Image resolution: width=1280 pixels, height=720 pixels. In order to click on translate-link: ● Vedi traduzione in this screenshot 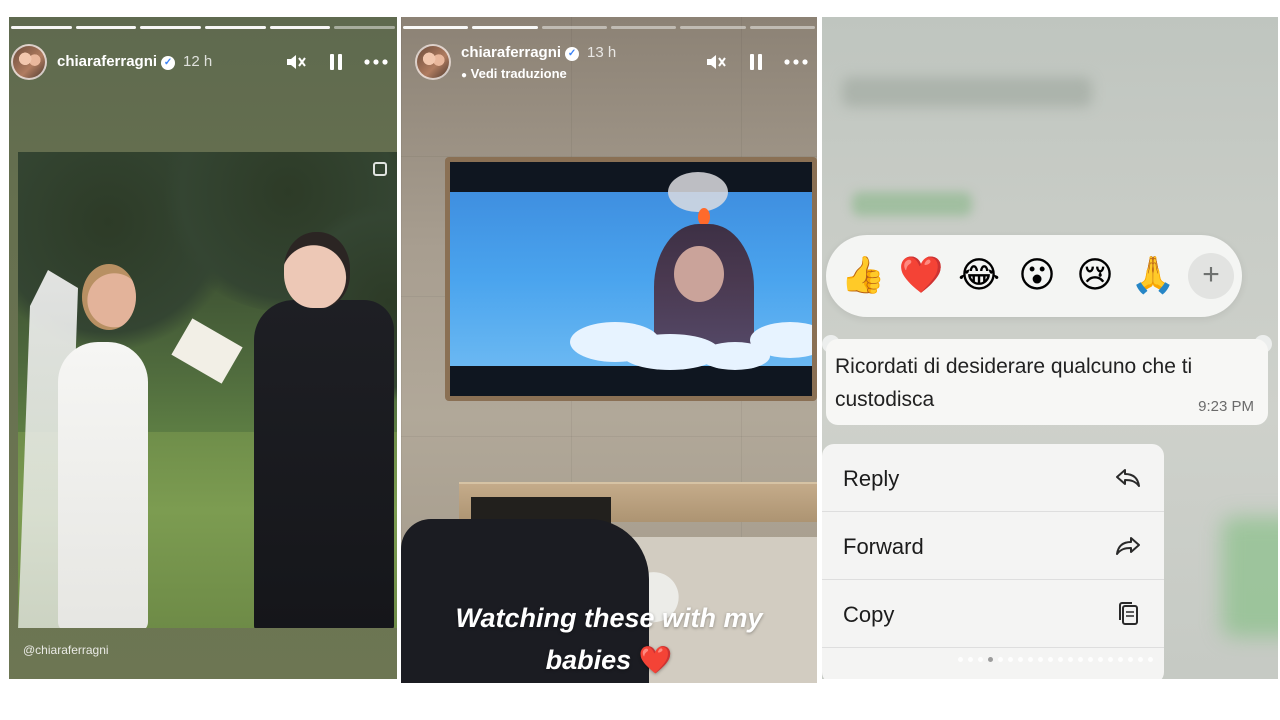, I will do `click(514, 73)`.